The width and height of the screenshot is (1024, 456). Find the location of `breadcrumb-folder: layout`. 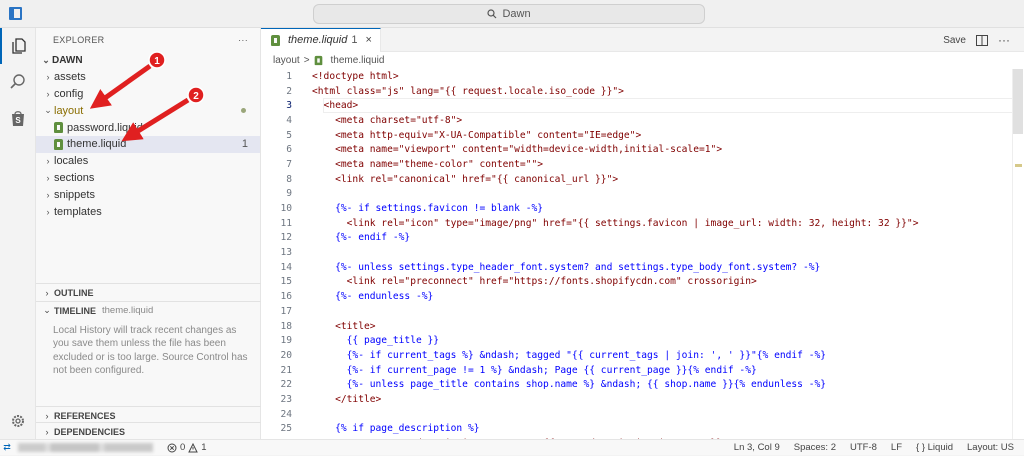

breadcrumb-folder: layout is located at coordinates (286, 60).